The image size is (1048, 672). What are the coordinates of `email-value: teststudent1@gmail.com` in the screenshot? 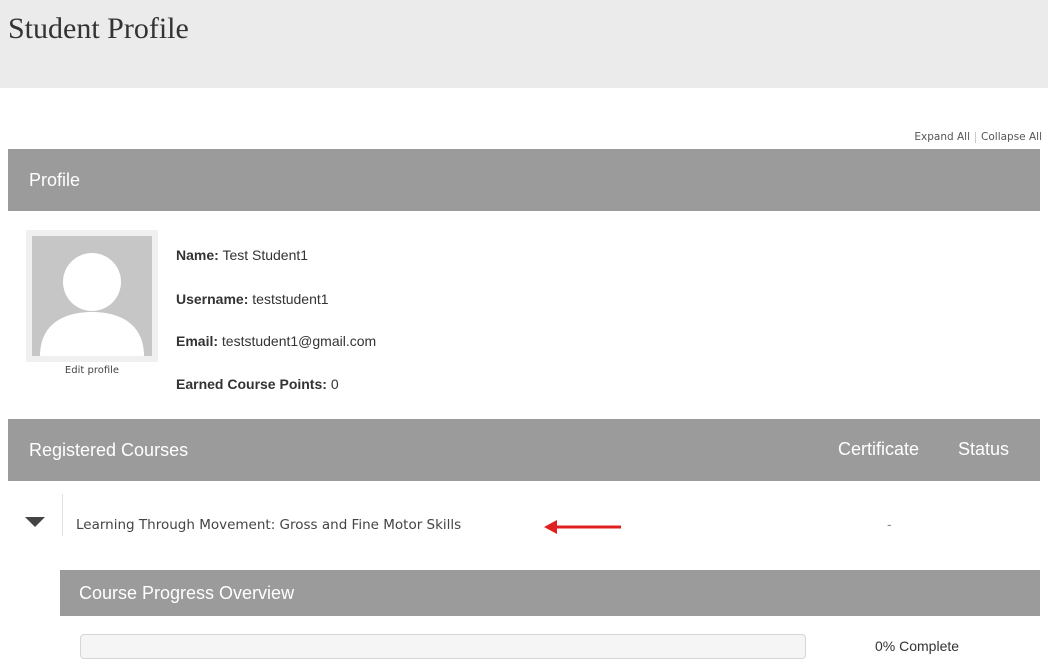 It's located at (299, 341).